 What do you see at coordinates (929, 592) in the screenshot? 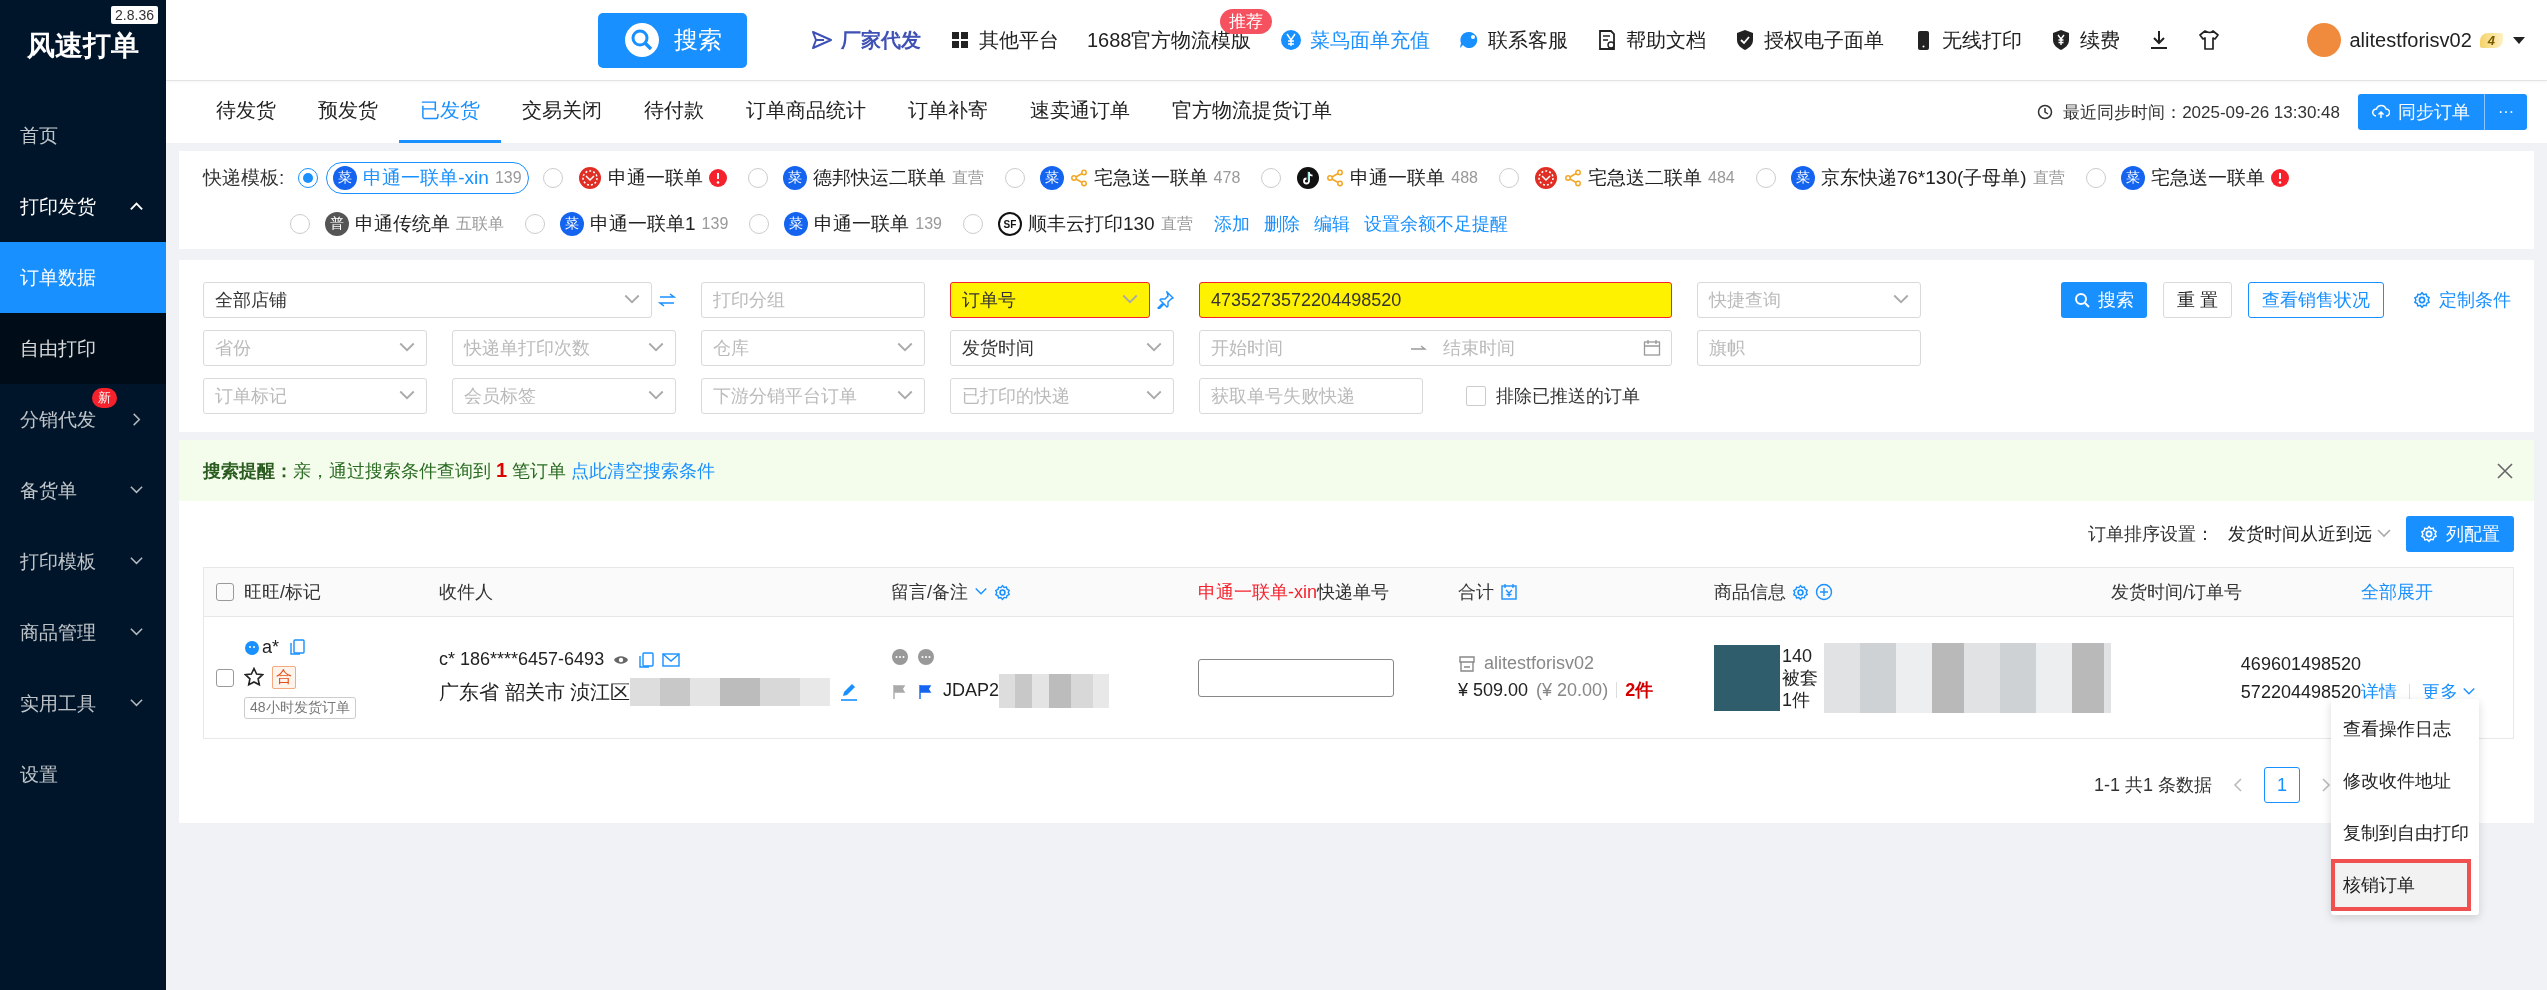
I see `column-header: 留言/备注` at bounding box center [929, 592].